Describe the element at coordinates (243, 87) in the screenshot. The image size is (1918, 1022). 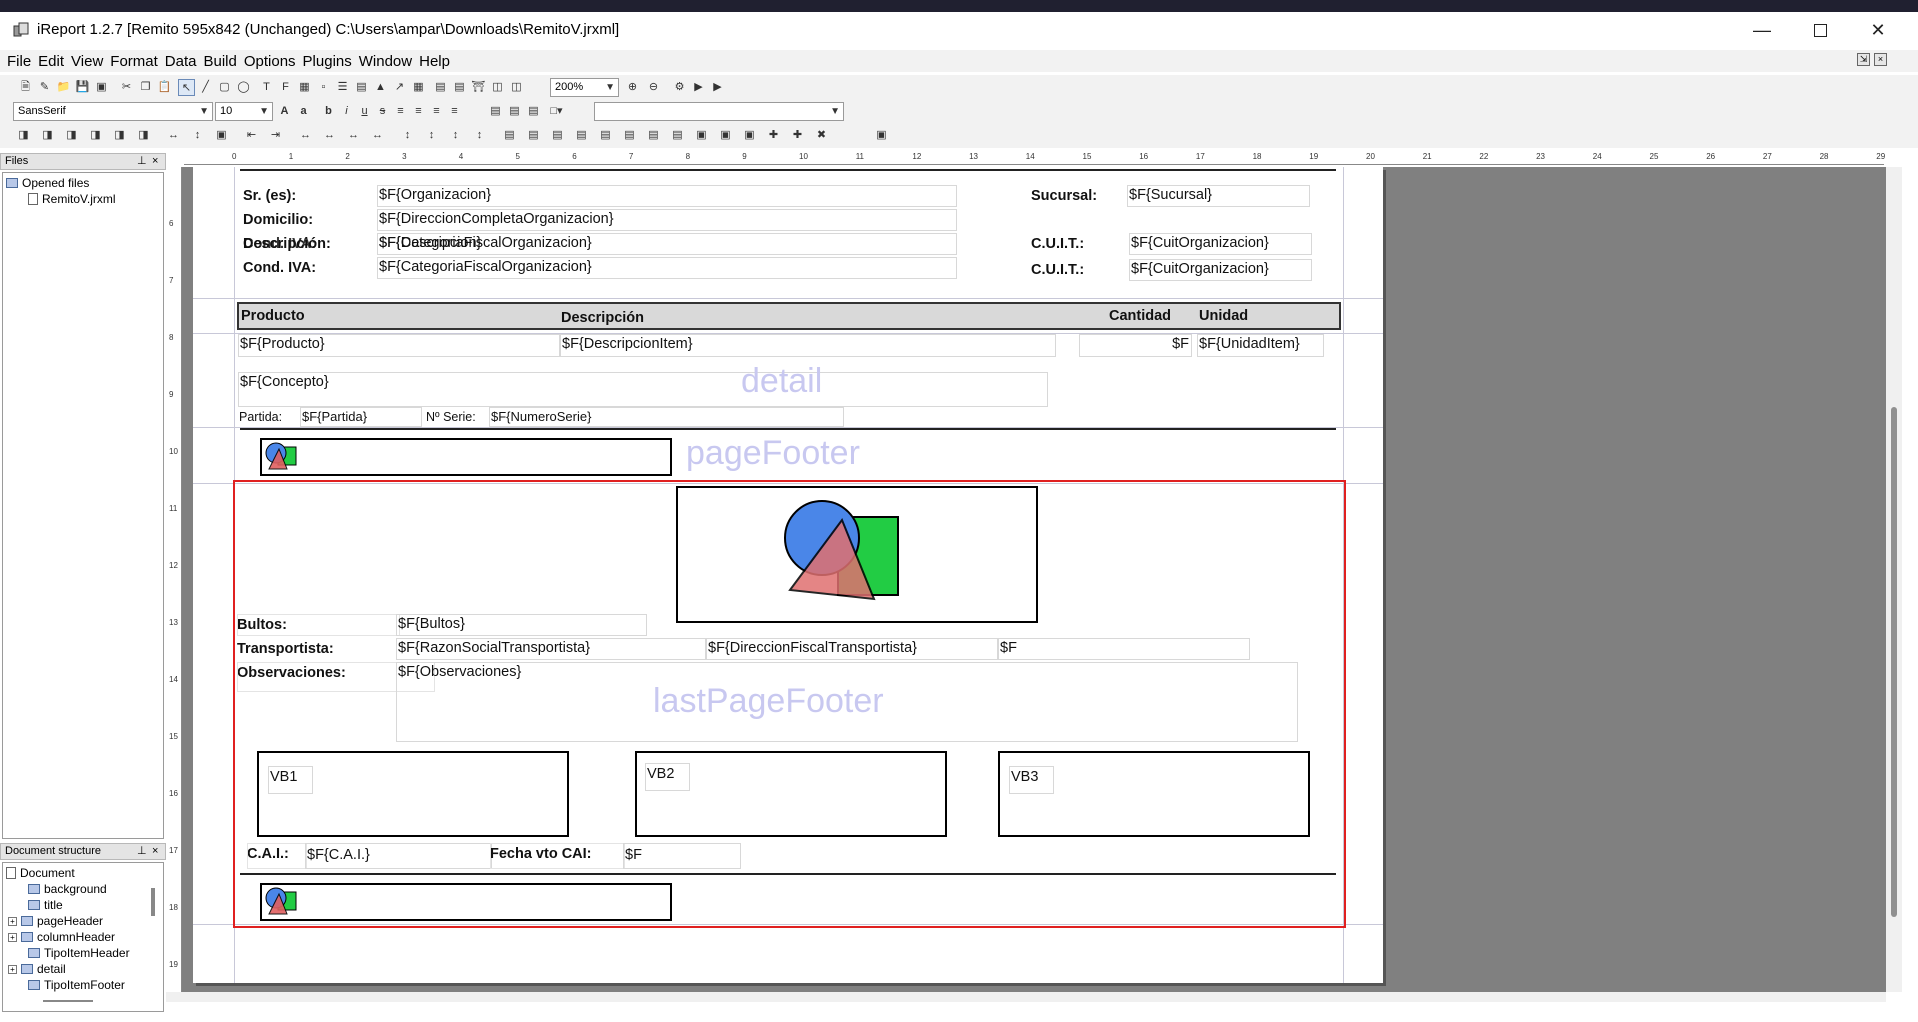
I see `ellipse-tool-icon: ◯` at that location.